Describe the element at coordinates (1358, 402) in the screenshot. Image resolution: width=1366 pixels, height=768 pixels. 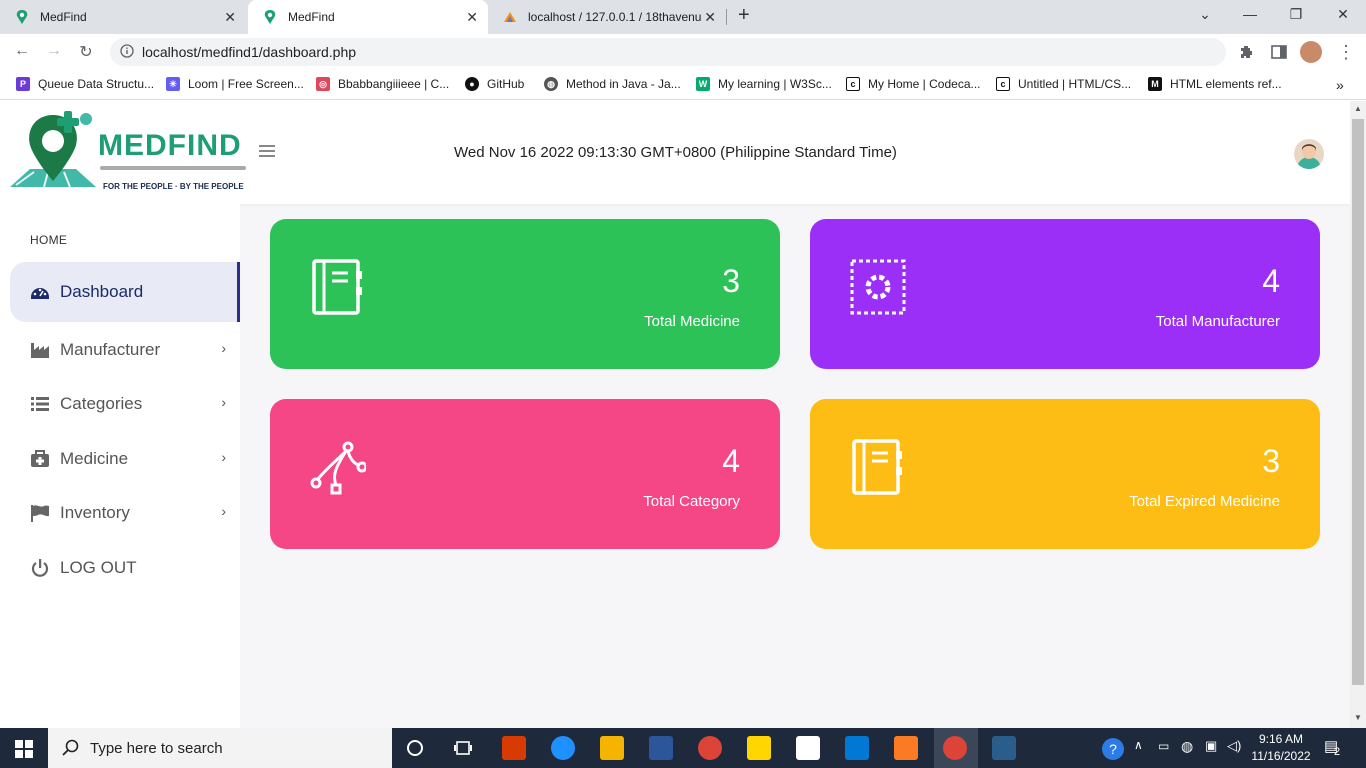
I see `scrollbar-thumb` at that location.